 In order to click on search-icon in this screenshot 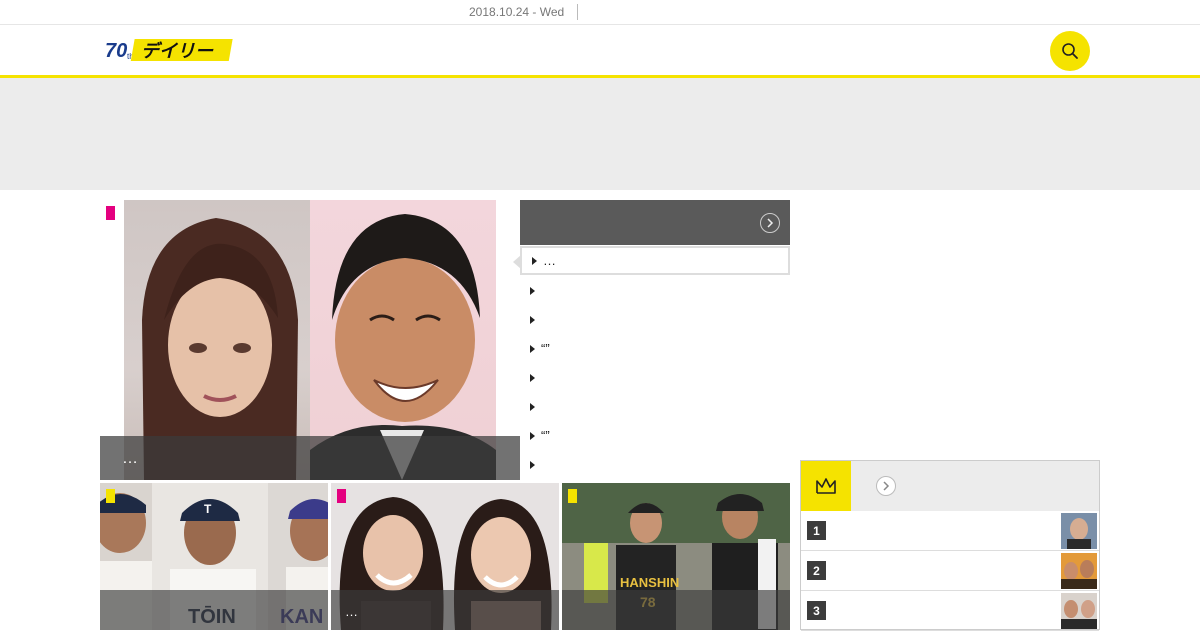, I will do `click(1070, 51)`.